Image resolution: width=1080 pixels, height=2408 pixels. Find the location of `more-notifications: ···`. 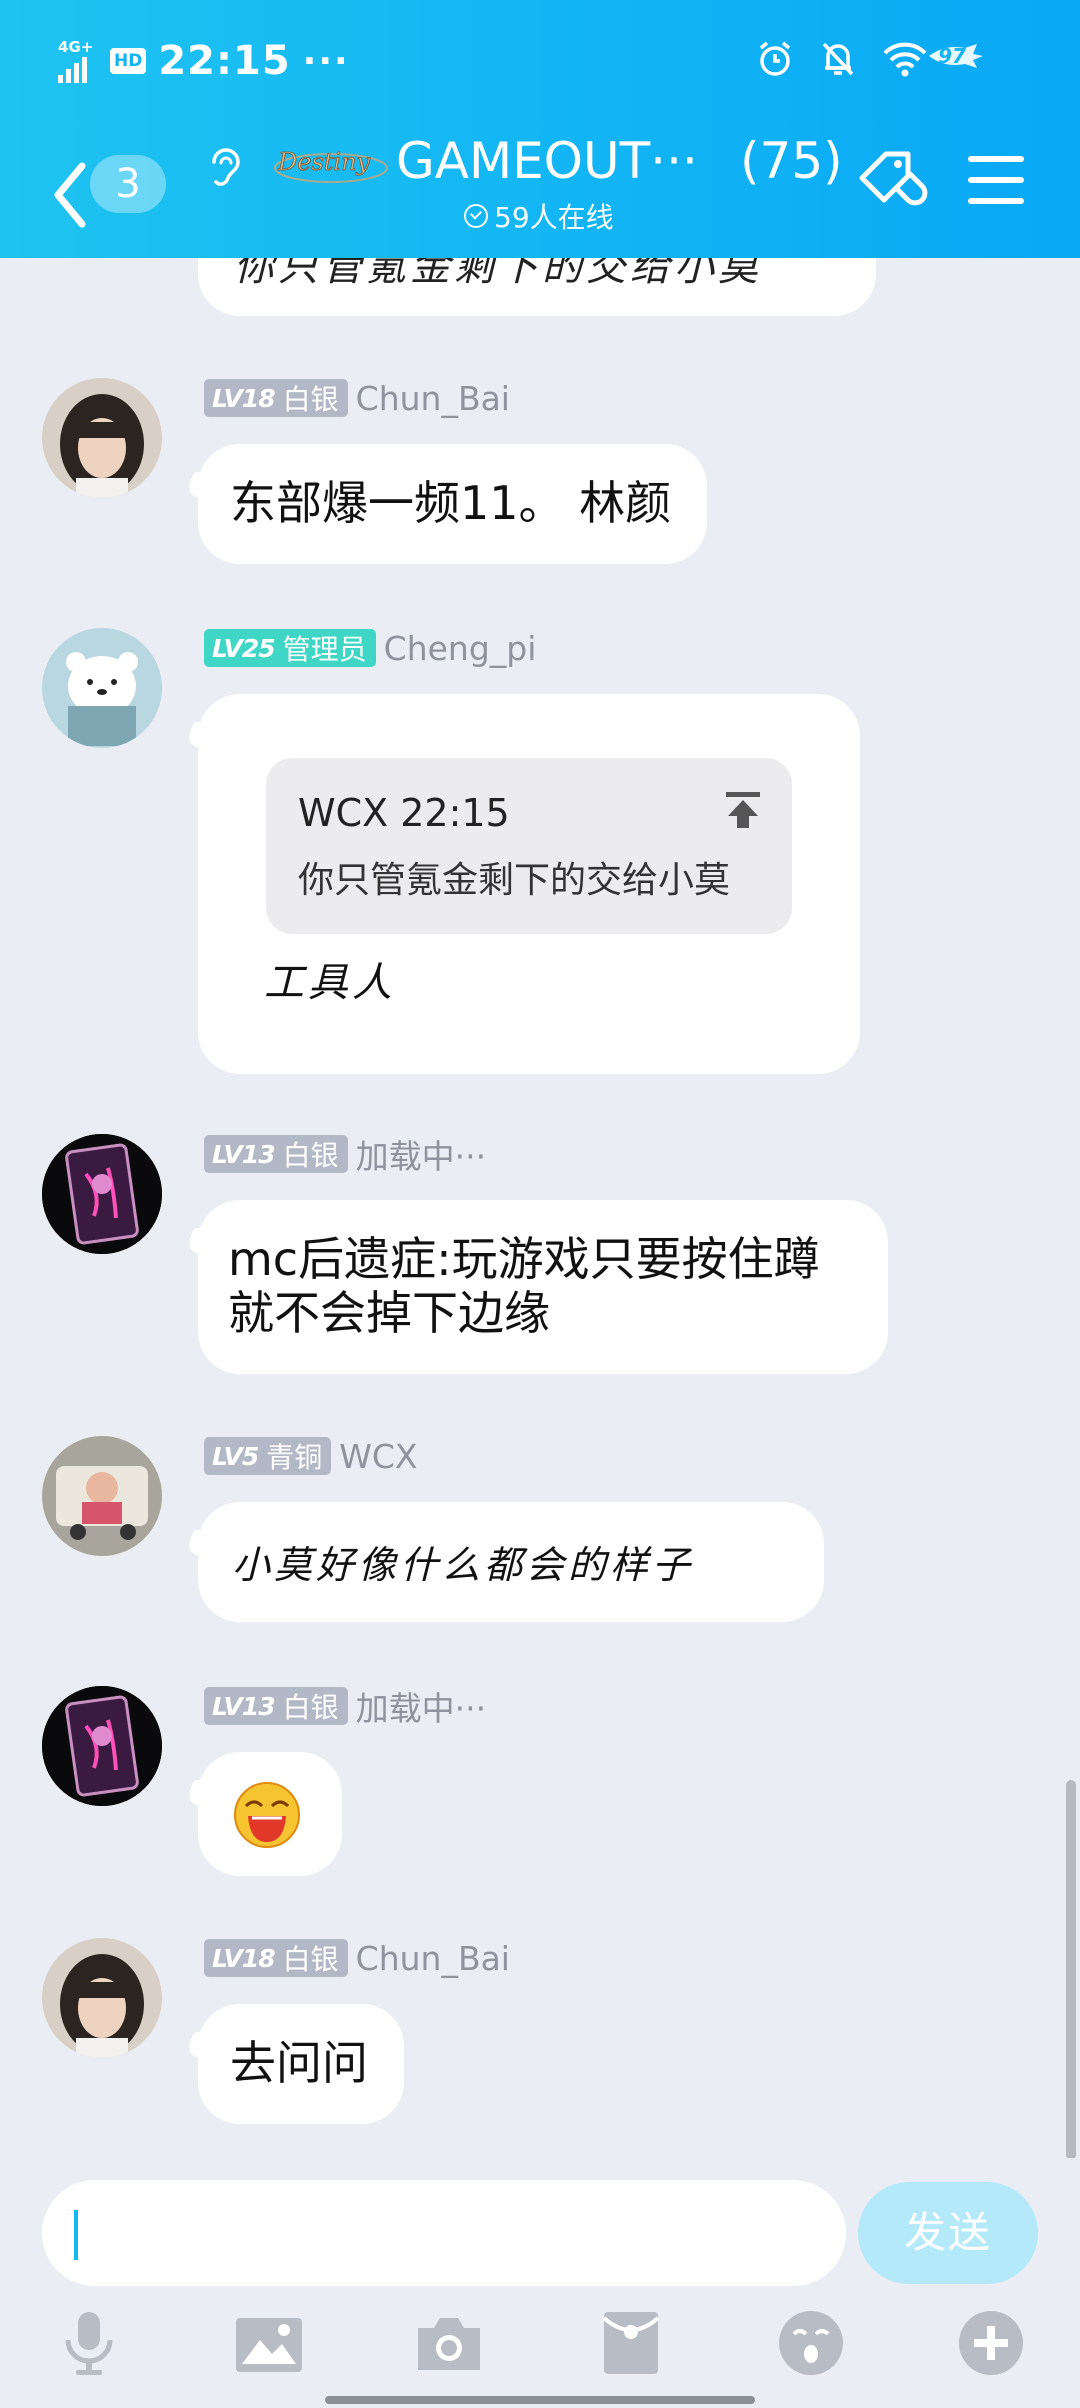

more-notifications: ··· is located at coordinates (326, 61).